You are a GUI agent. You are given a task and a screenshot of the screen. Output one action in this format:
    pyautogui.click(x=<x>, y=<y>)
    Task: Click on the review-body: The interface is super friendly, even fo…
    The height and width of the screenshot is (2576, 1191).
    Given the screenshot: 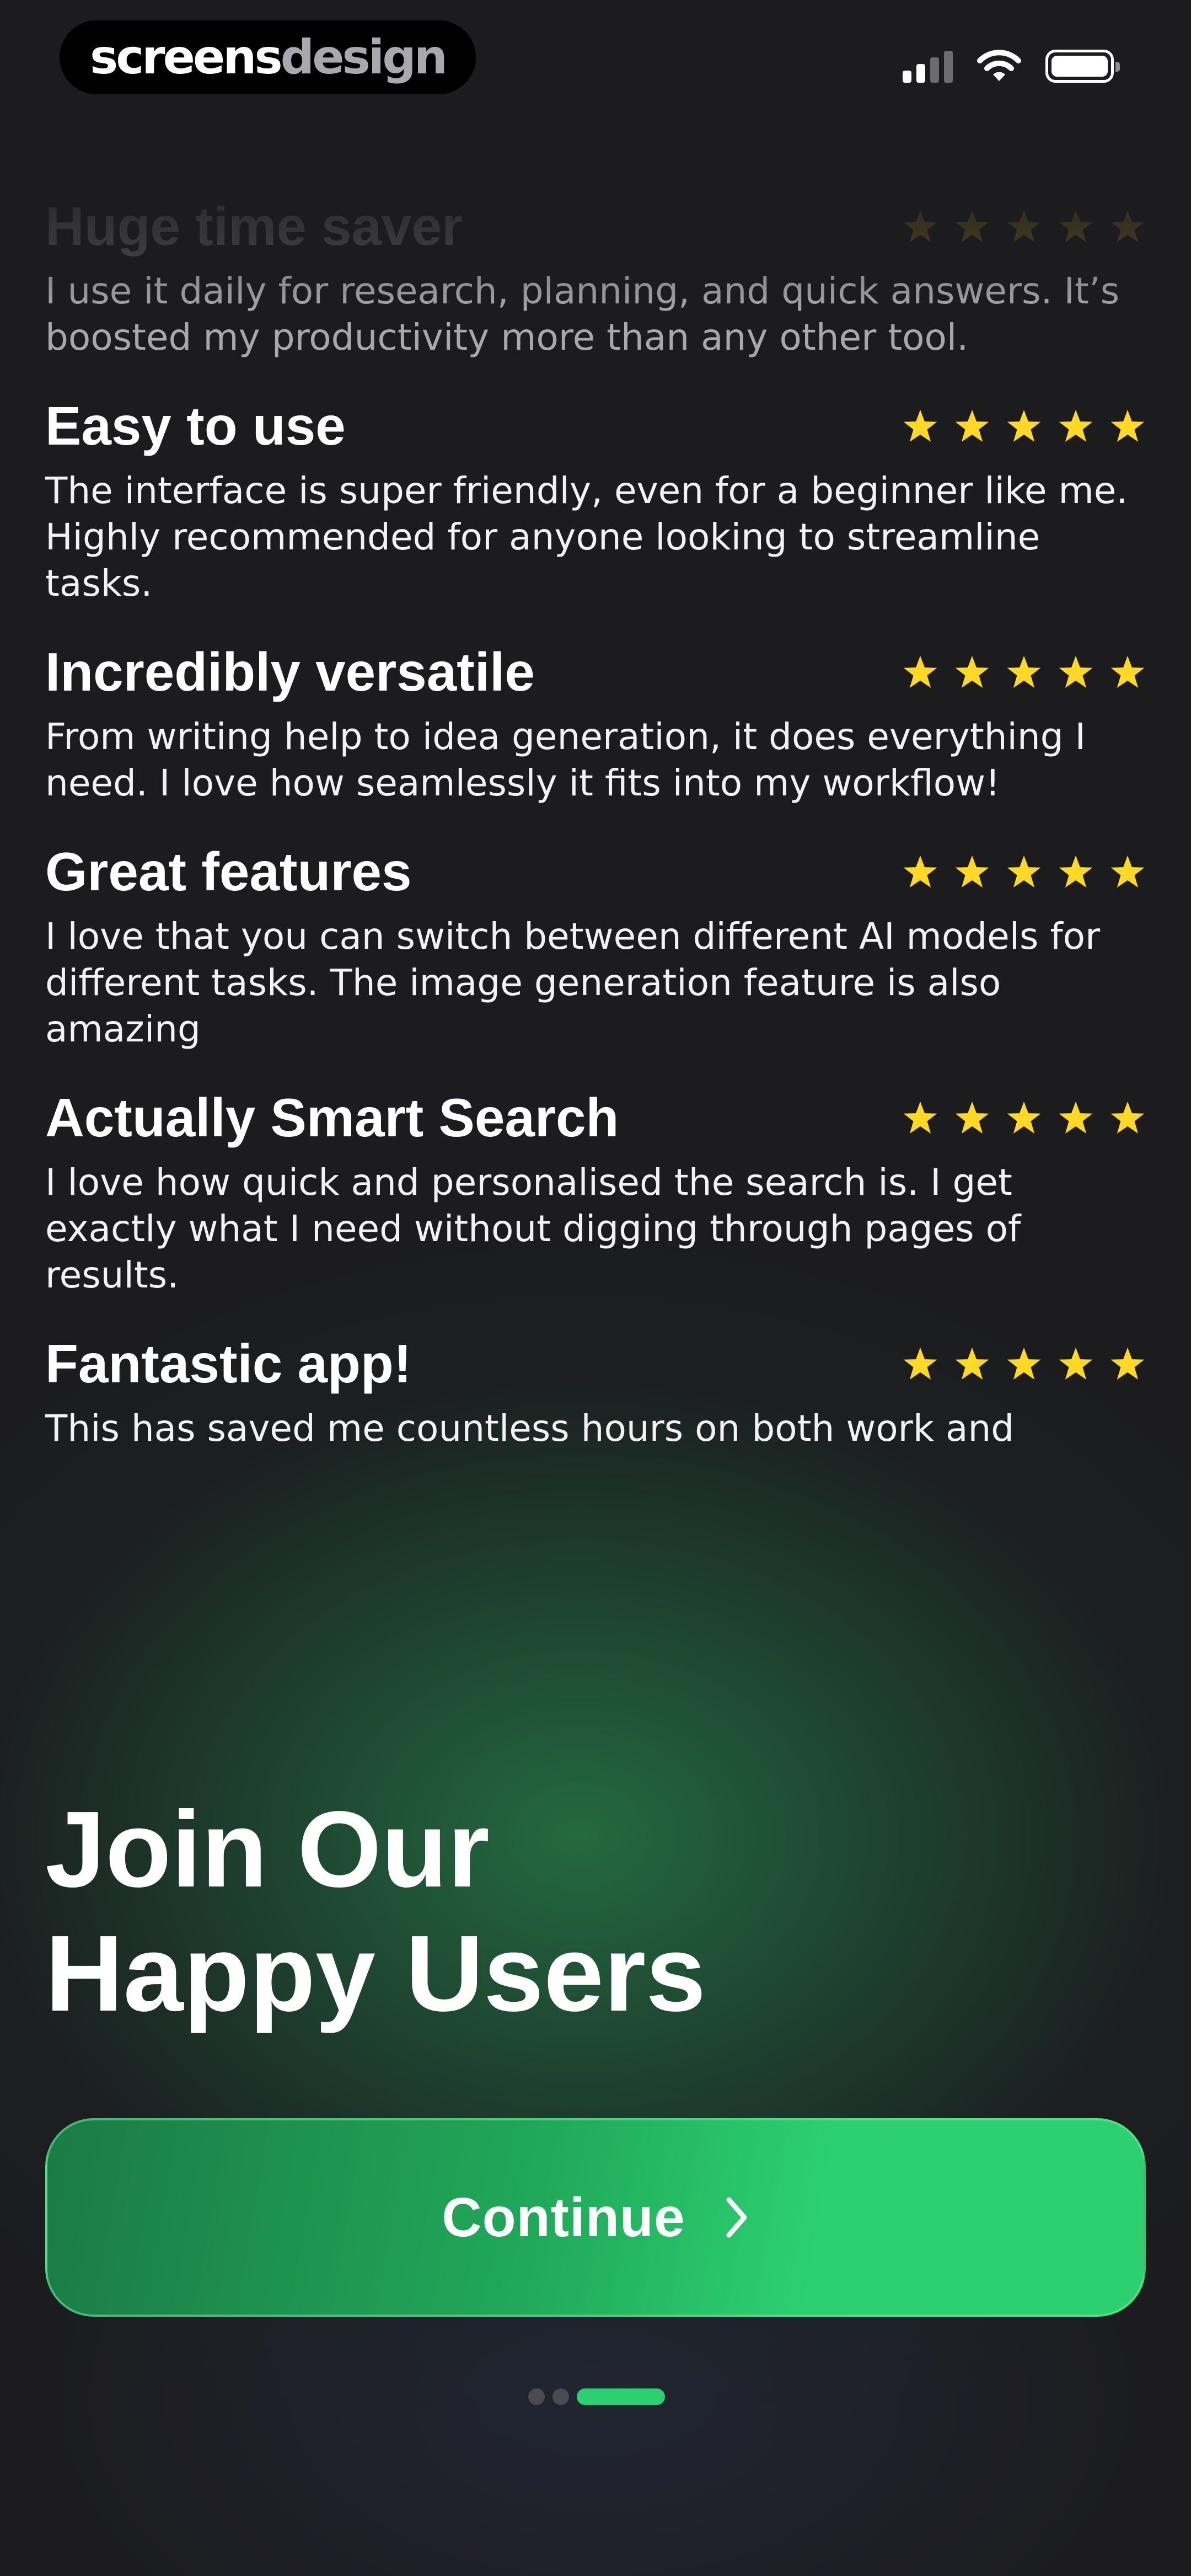 What is the action you would take?
    pyautogui.click(x=586, y=537)
    